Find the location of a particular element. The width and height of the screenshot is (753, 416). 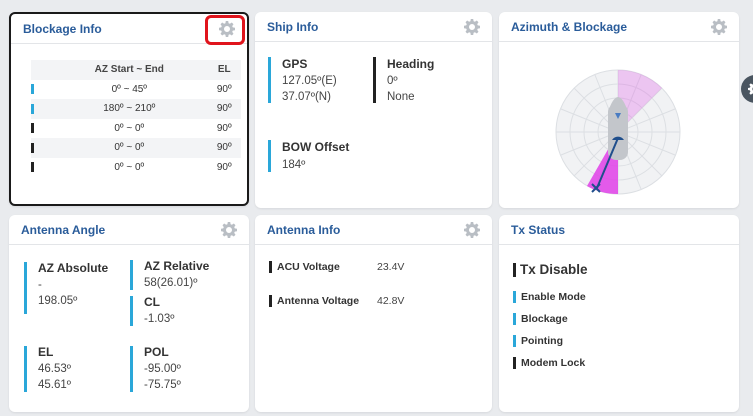

az-relative-value: 58(26.01)º is located at coordinates (171, 283).